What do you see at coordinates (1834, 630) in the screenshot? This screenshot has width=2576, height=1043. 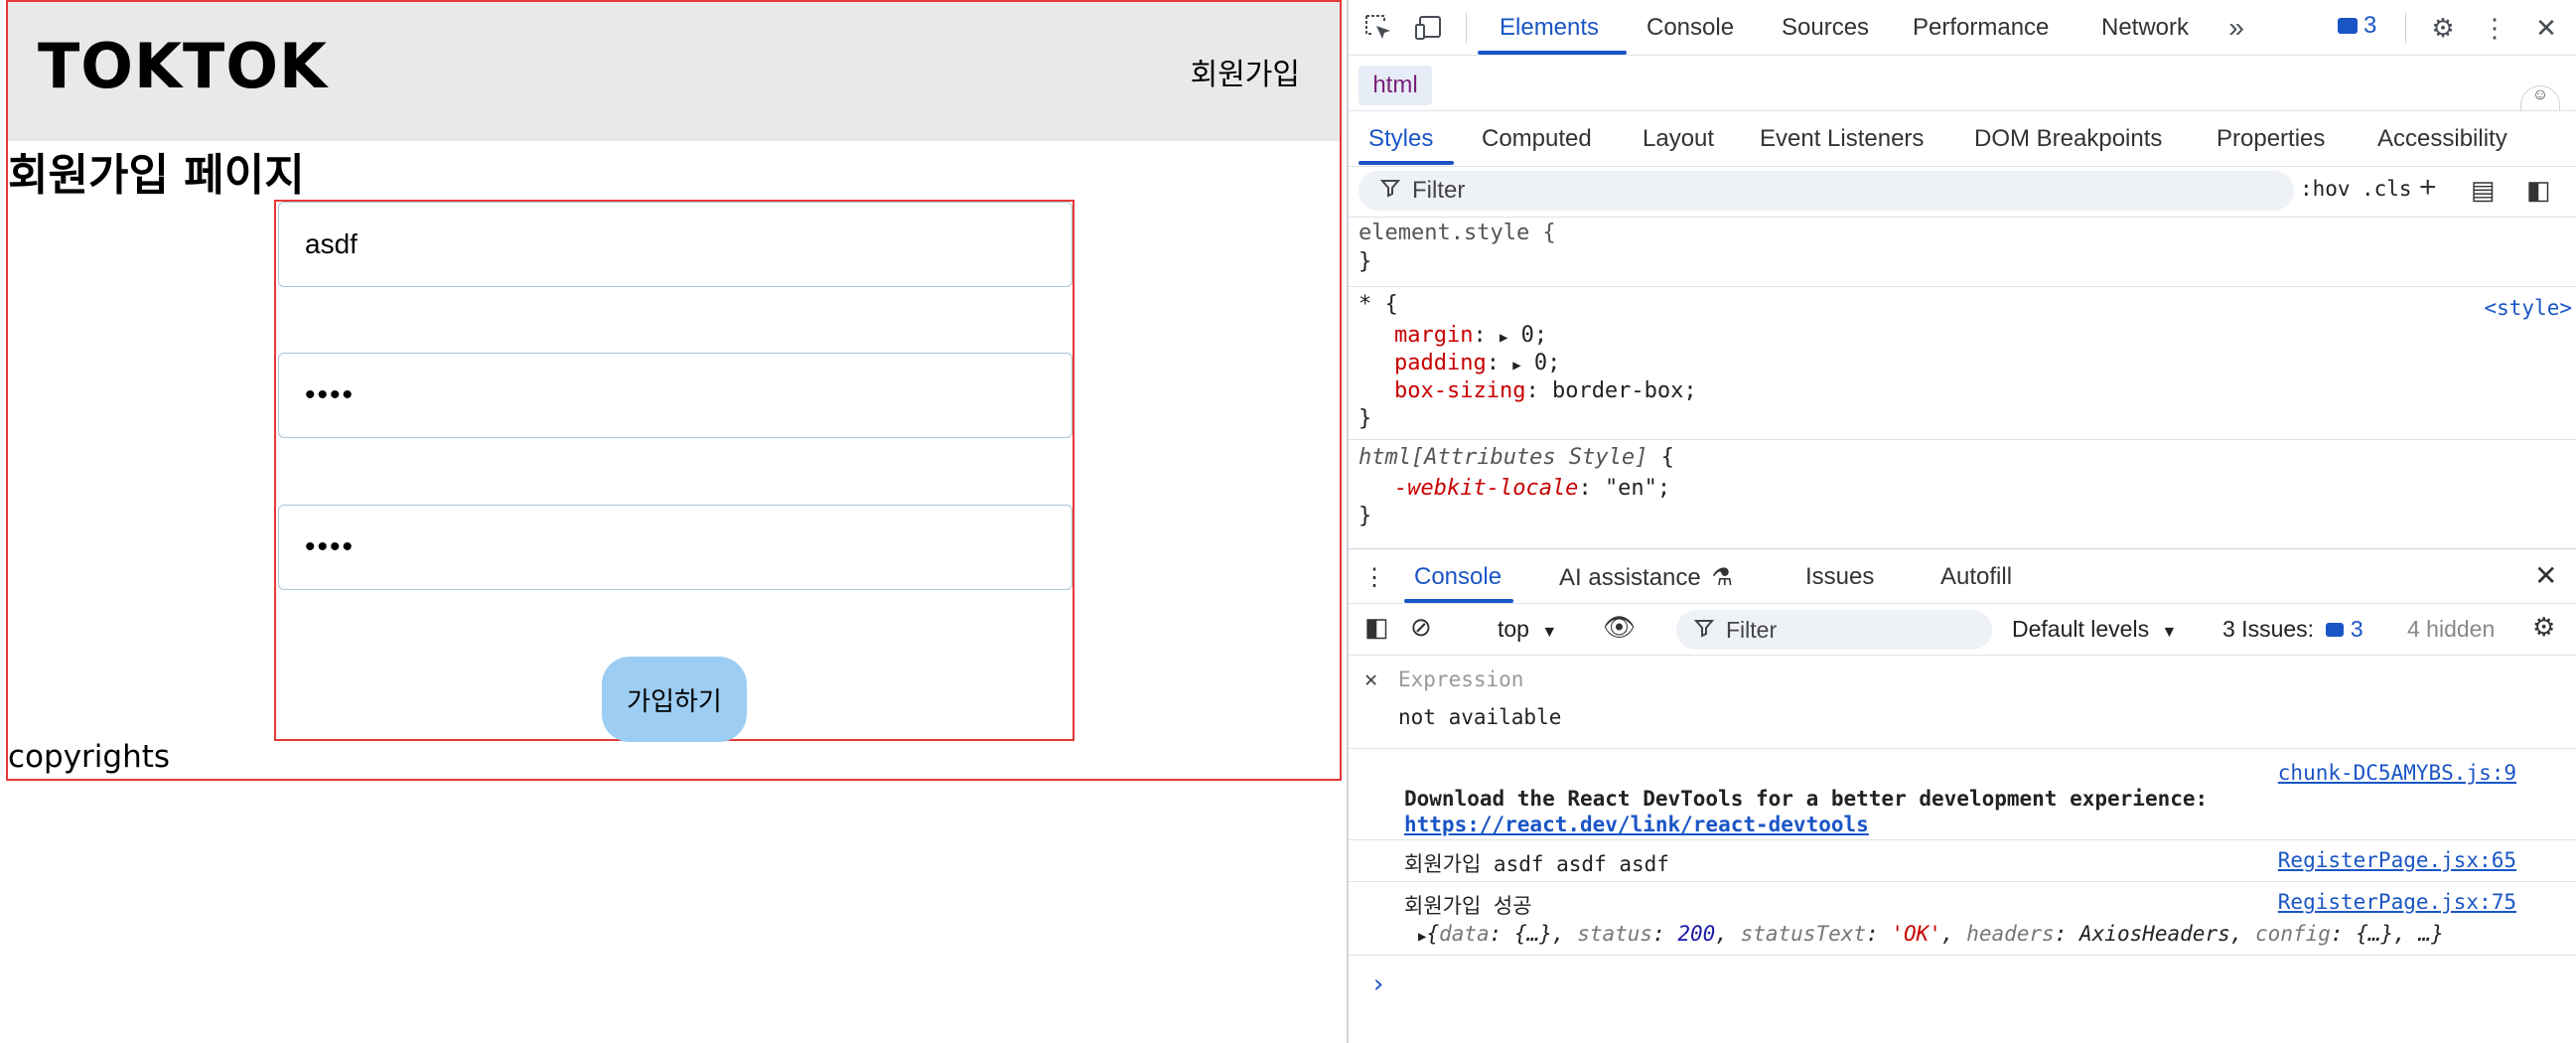 I see `console-filter-input: Filter` at bounding box center [1834, 630].